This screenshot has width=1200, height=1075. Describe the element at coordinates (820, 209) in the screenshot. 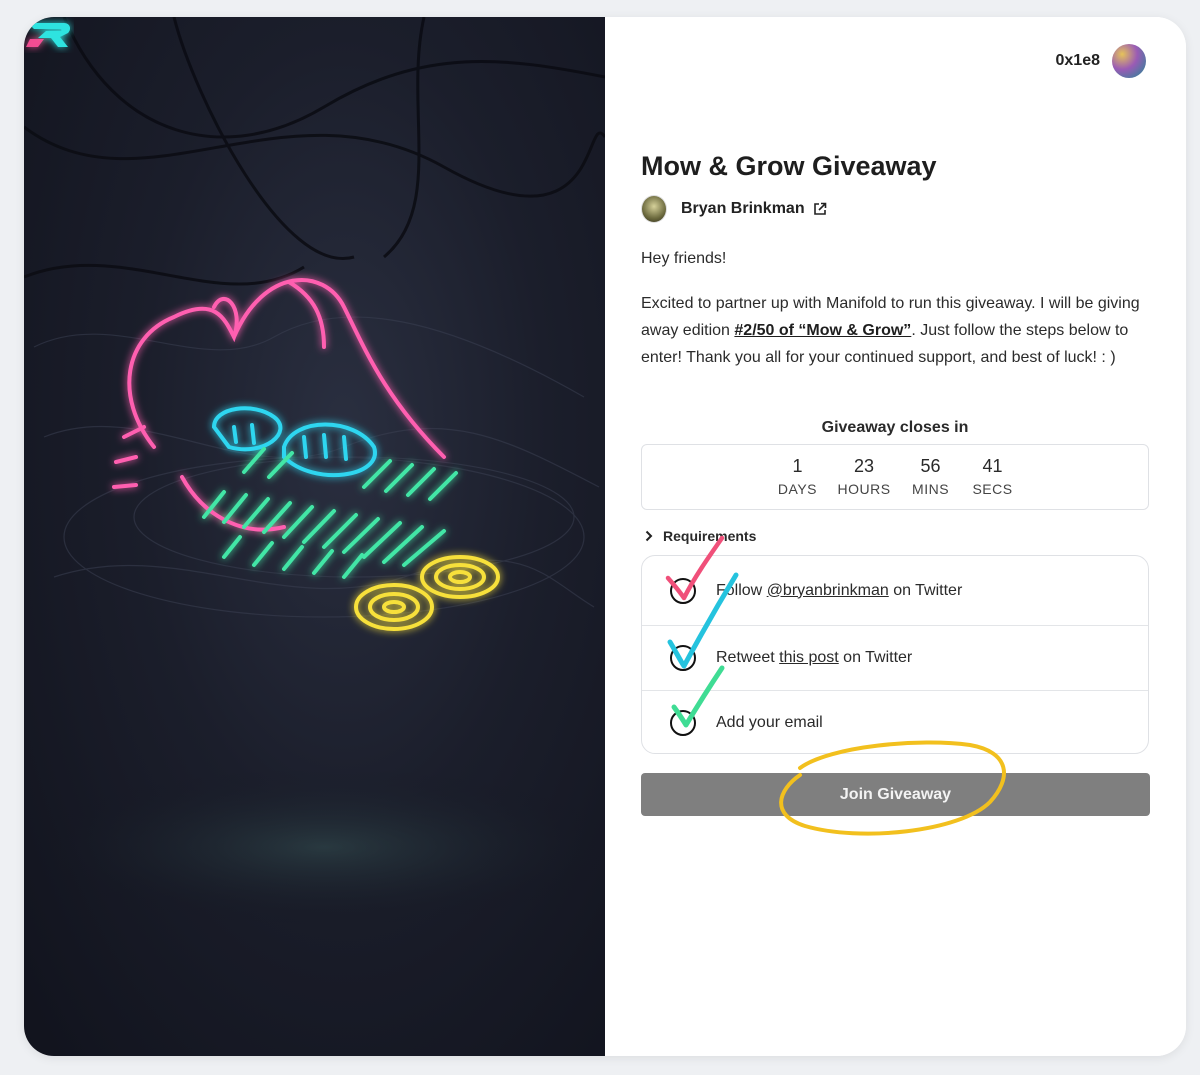

I see `external-link-icon` at that location.